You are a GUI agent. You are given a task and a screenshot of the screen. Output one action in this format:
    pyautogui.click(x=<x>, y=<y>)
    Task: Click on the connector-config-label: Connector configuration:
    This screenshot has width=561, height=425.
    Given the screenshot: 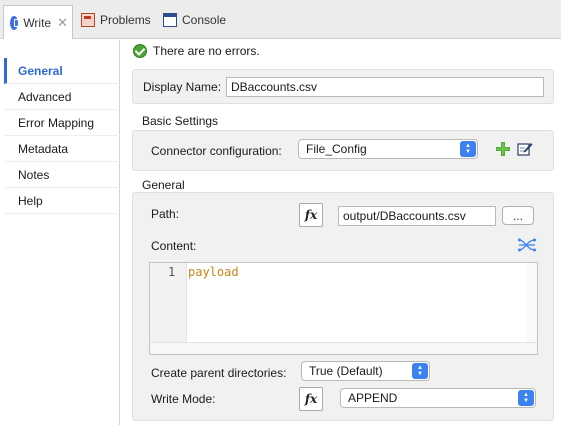 What is the action you would take?
    pyautogui.click(x=216, y=151)
    